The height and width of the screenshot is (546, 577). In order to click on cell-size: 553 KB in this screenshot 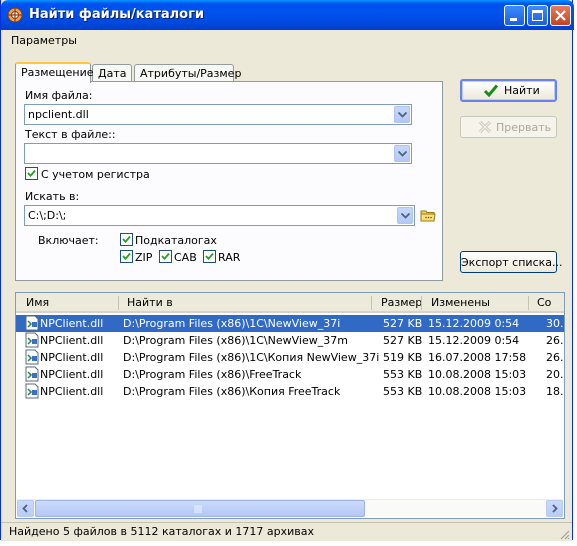, I will do `click(403, 391)`.